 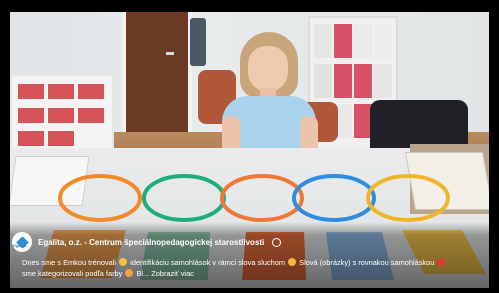 I want to click on show-more-link: Zobraziť viac, so click(x=172, y=273).